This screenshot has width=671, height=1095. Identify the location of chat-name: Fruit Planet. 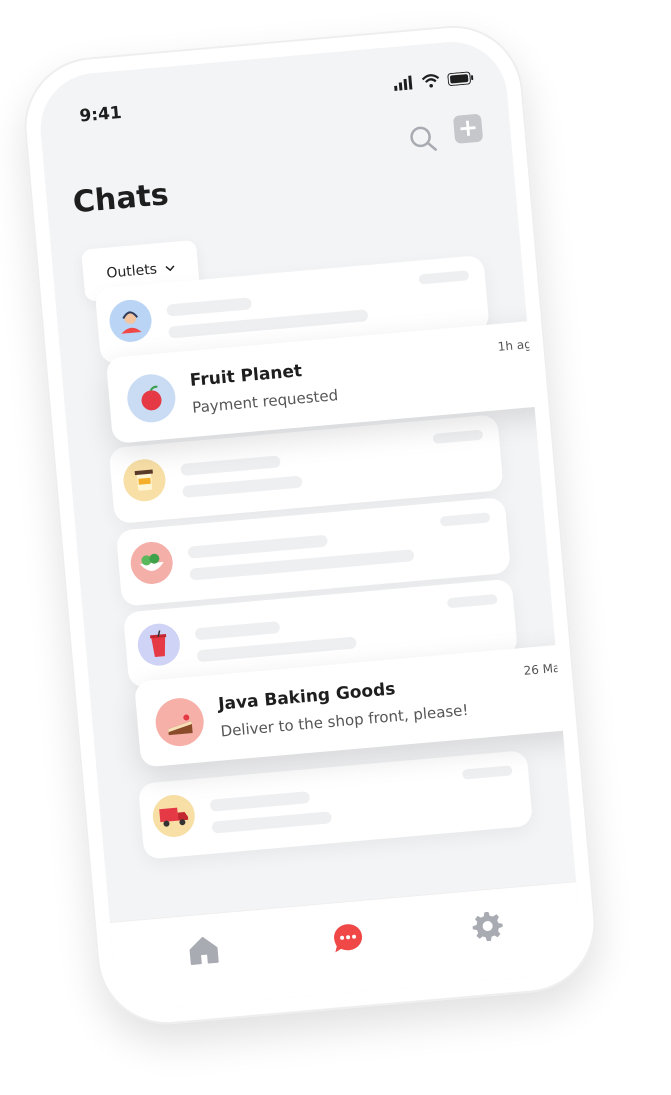
(246, 376).